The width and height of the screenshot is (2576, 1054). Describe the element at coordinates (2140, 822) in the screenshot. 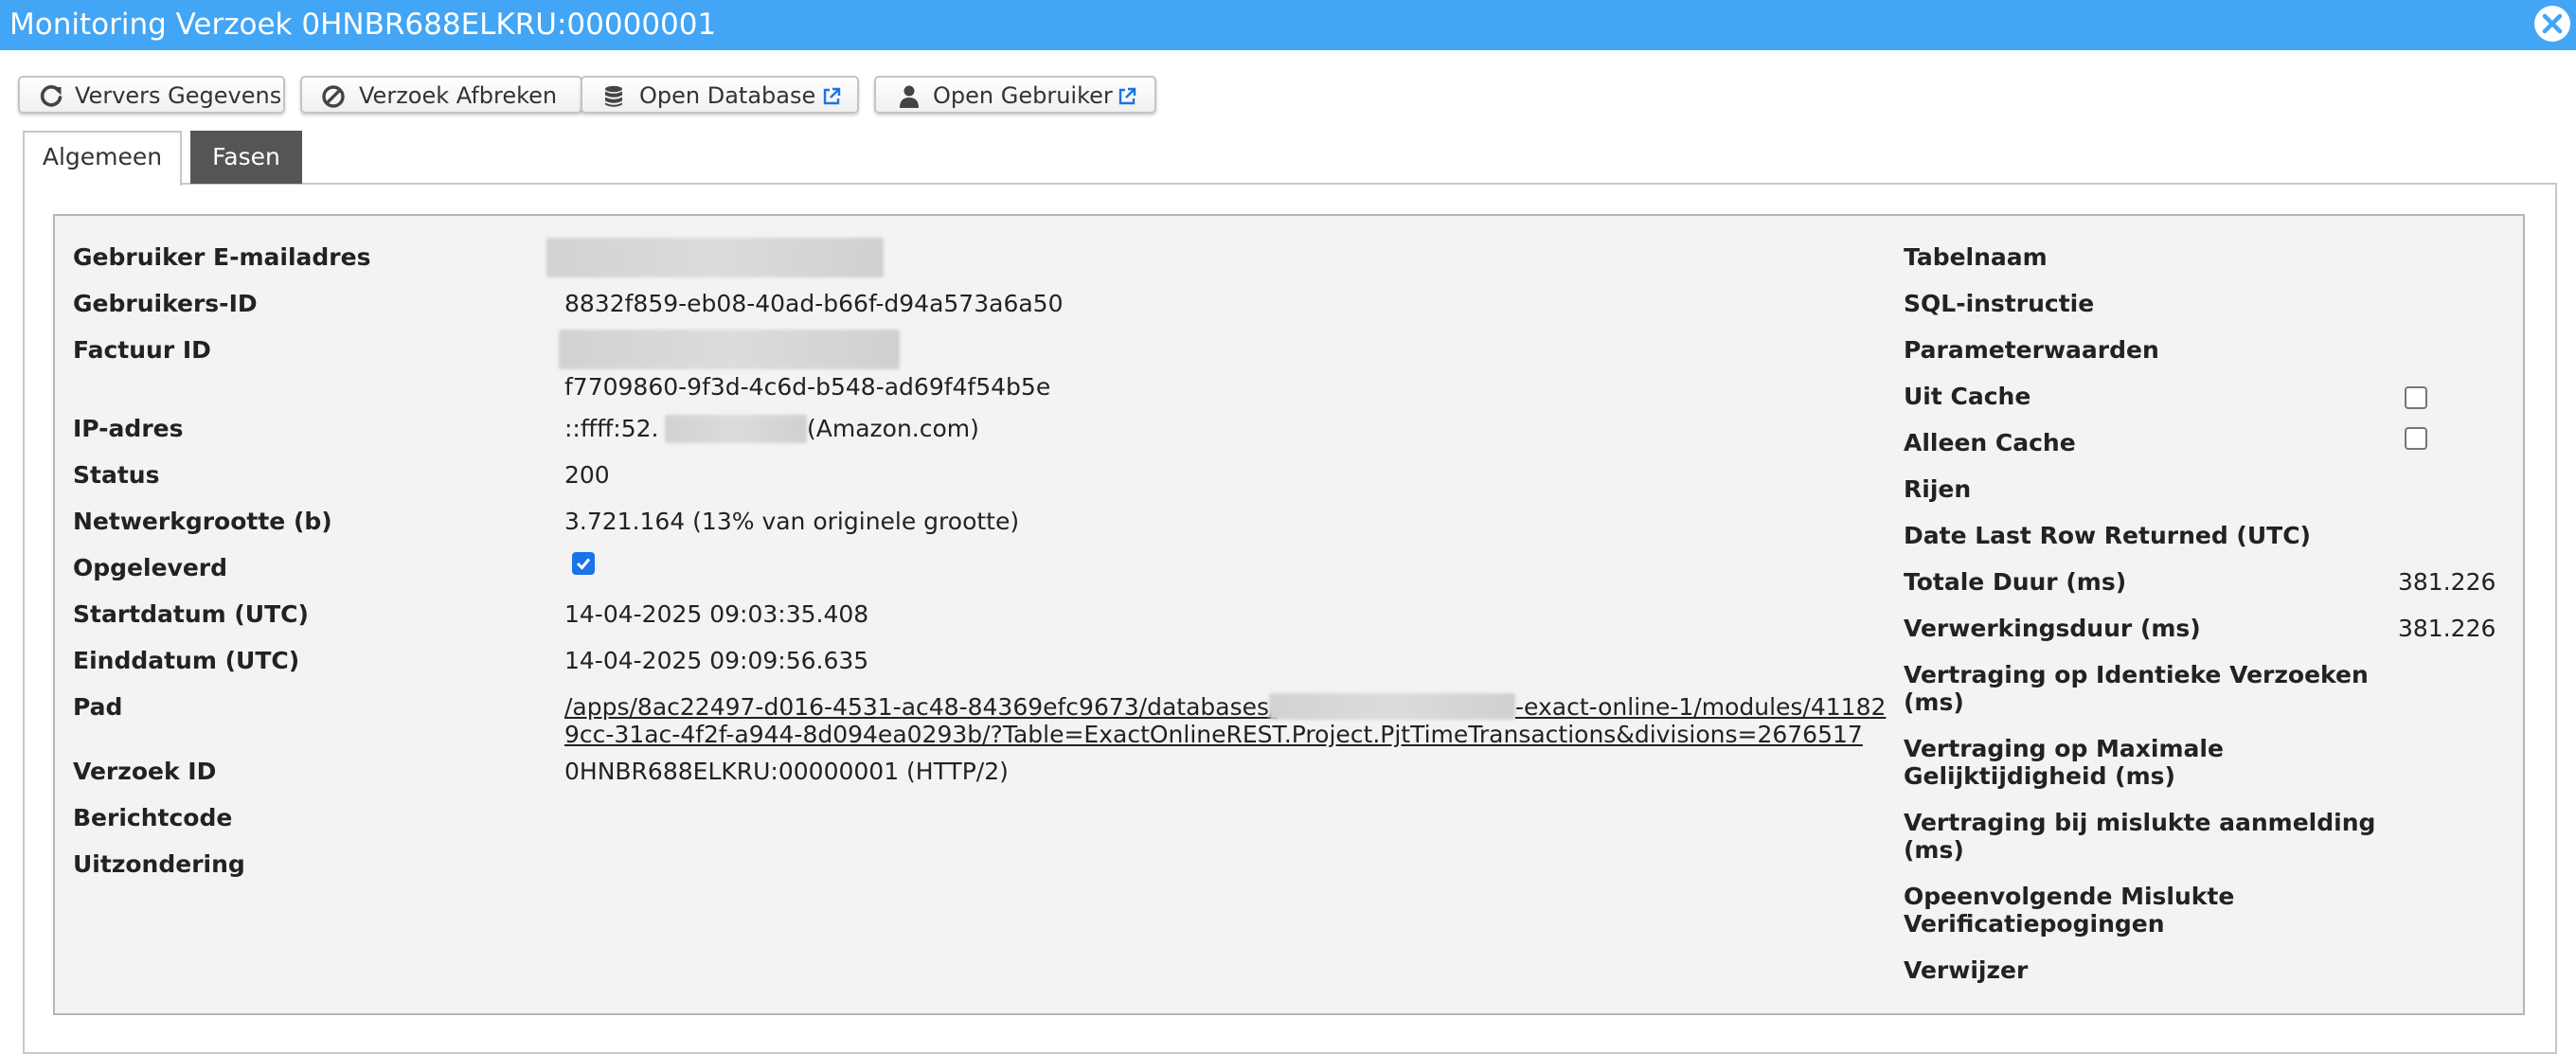

I see `delay-failed-login-label: Vertraging bij mislukte aanmelding` at that location.